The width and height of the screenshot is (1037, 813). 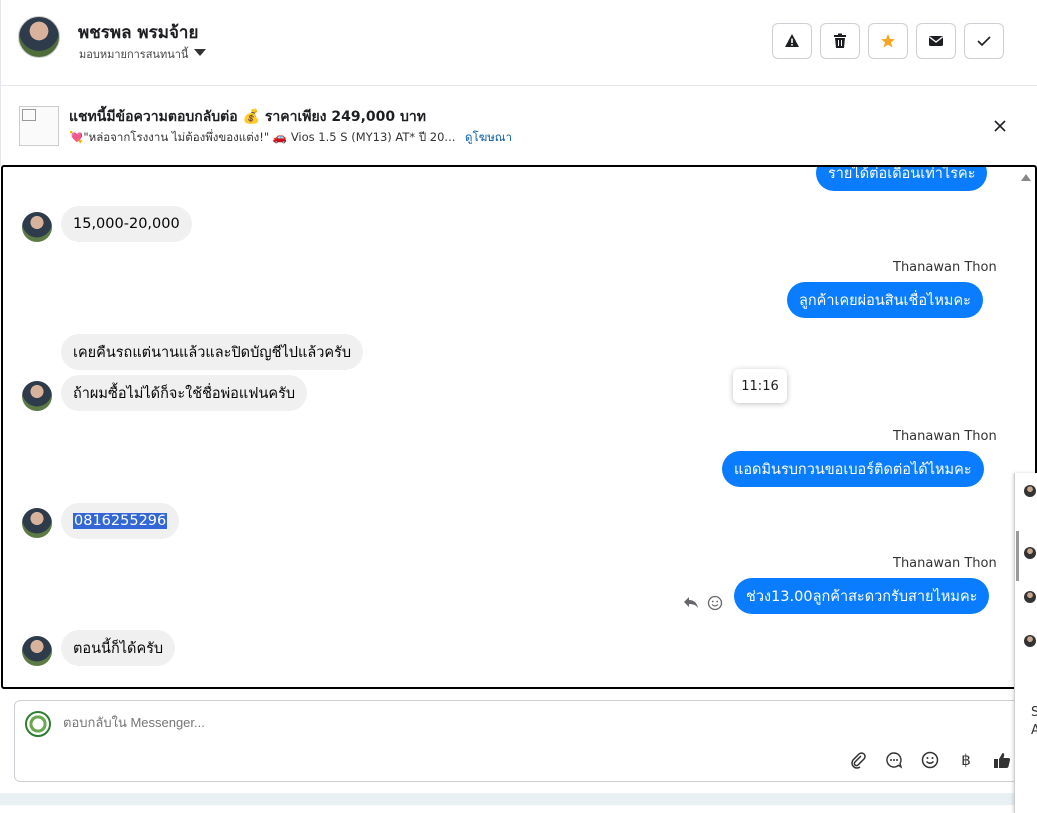 I want to click on page-avatar, so click(x=38, y=724).